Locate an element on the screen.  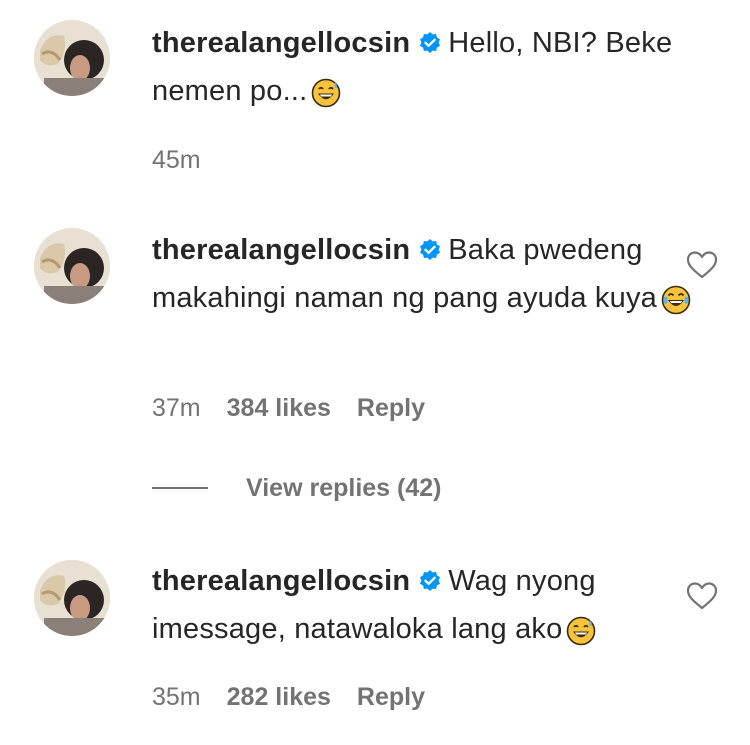
divider-line is located at coordinates (180, 488).